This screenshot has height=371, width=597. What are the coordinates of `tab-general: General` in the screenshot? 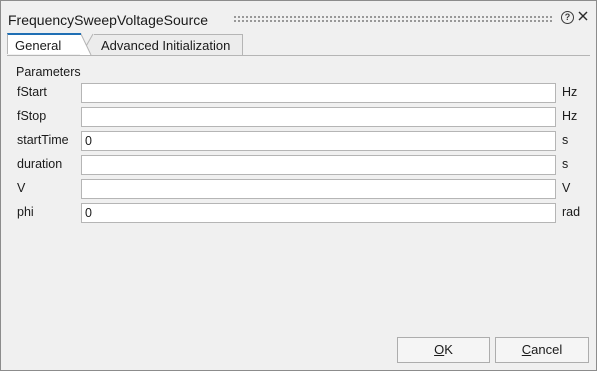 It's located at (44, 43).